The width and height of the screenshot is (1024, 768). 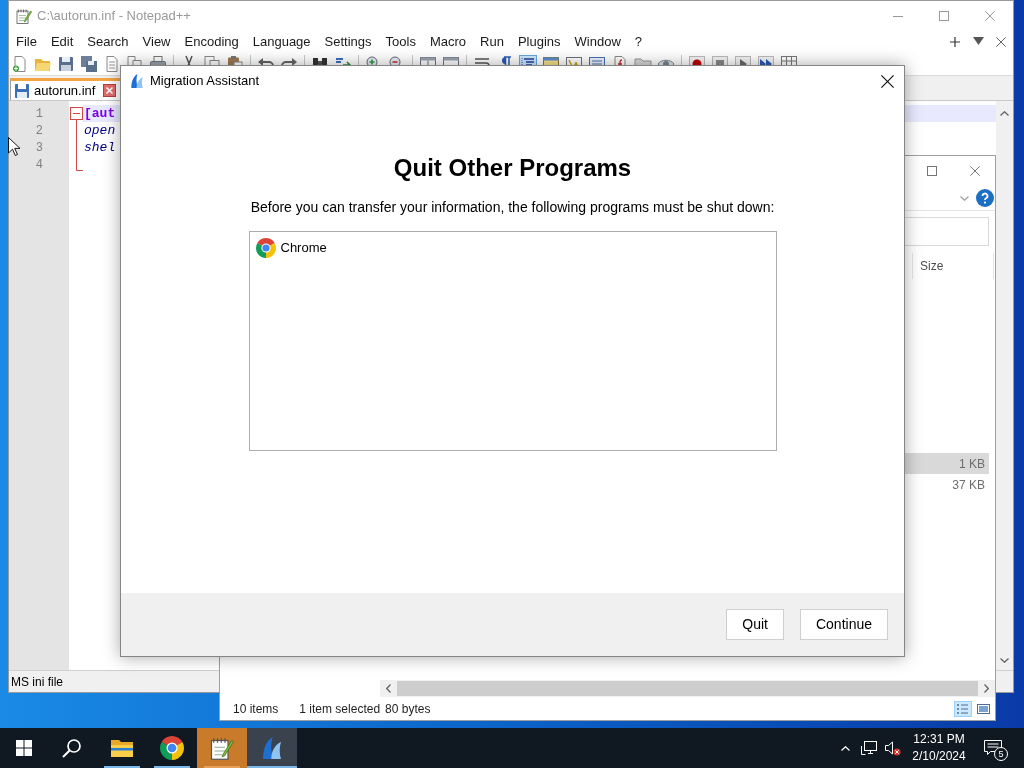 I want to click on column-header: Size, so click(x=953, y=266).